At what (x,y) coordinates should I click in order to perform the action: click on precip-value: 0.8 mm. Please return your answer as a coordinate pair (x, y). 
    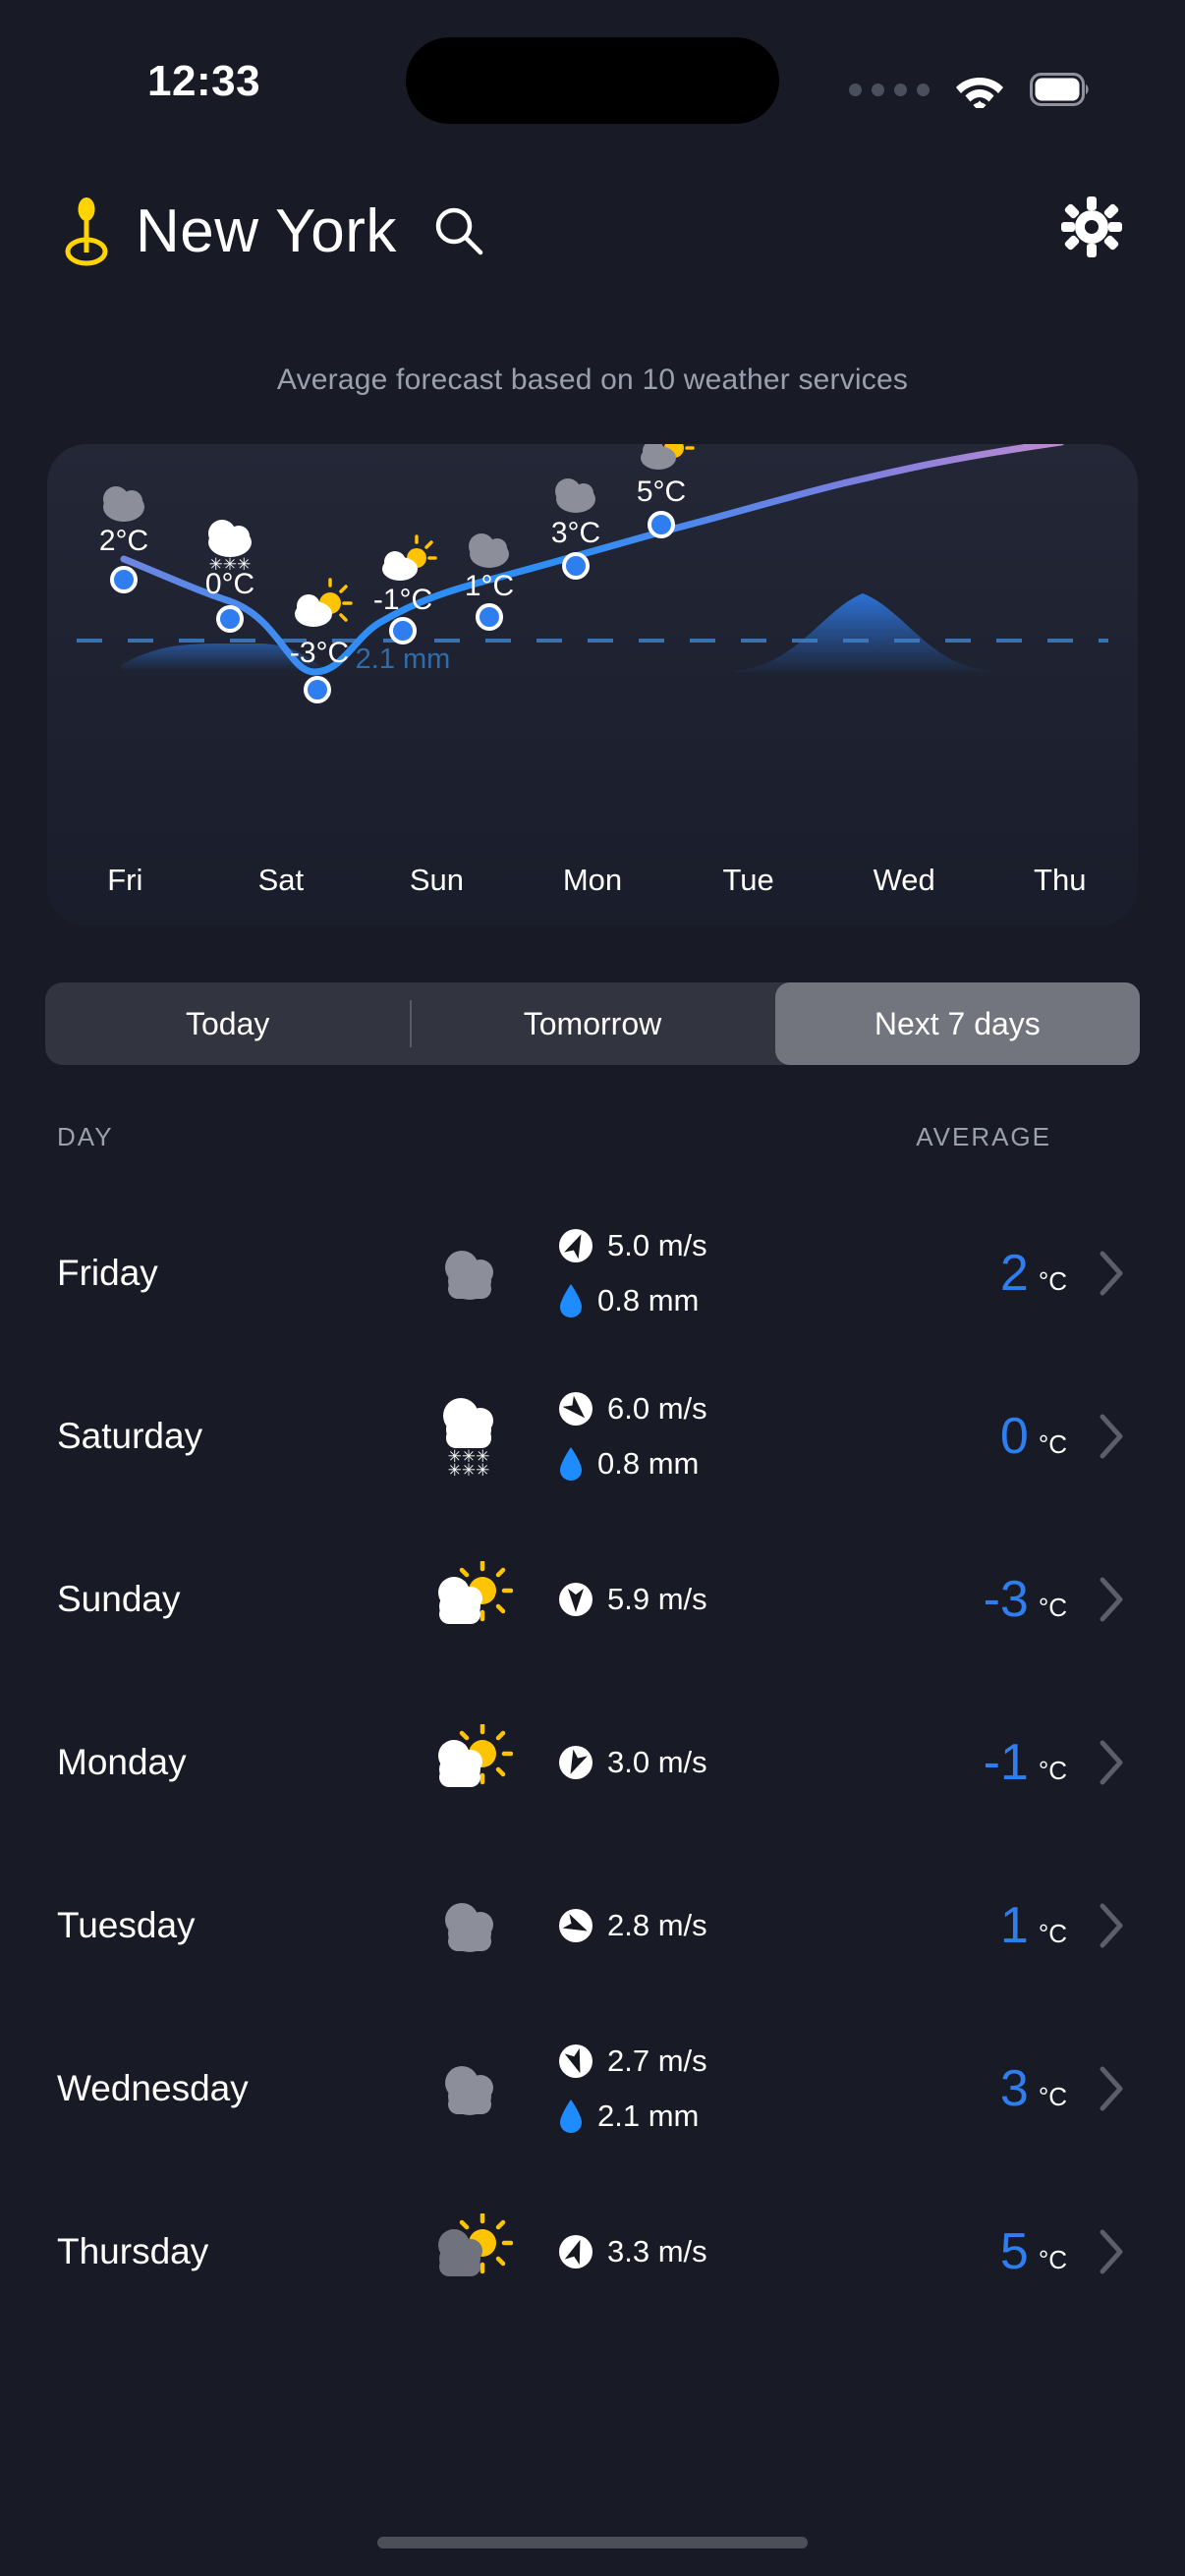
    Looking at the image, I should click on (649, 1300).